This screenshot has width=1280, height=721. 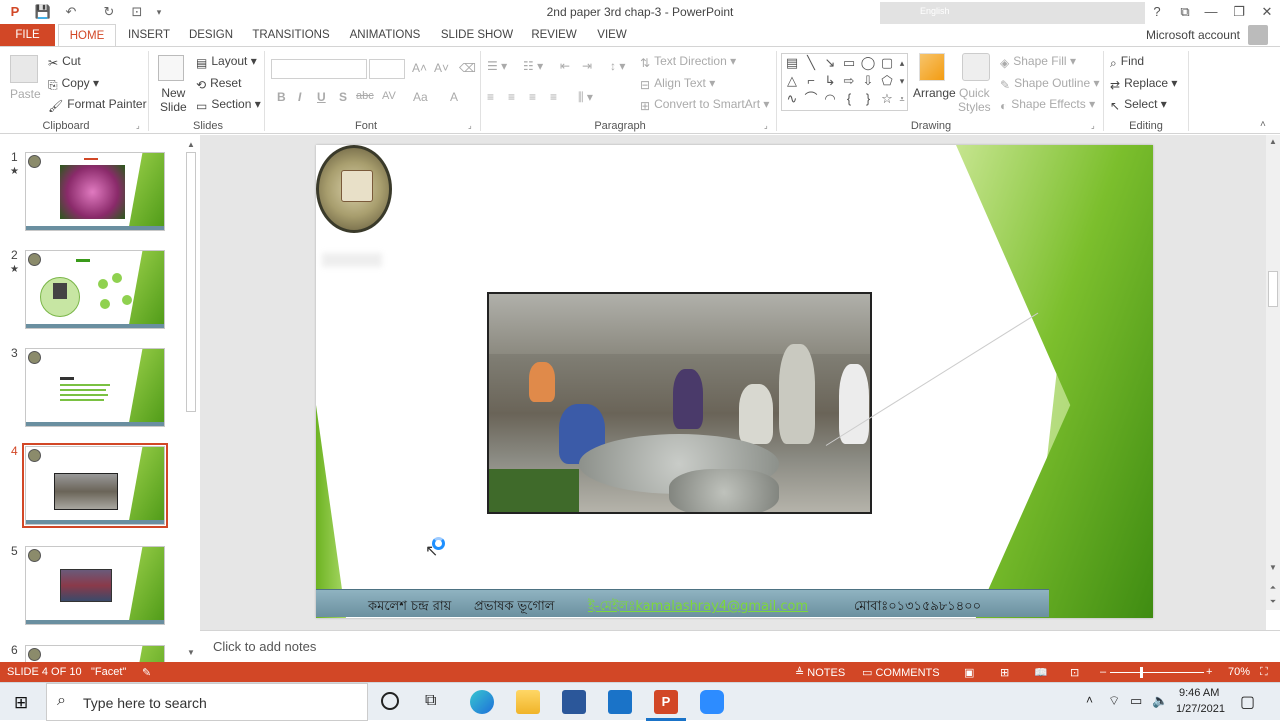 What do you see at coordinates (1143, 84) in the screenshot?
I see `replace-button: ⇄ Replace ▾` at bounding box center [1143, 84].